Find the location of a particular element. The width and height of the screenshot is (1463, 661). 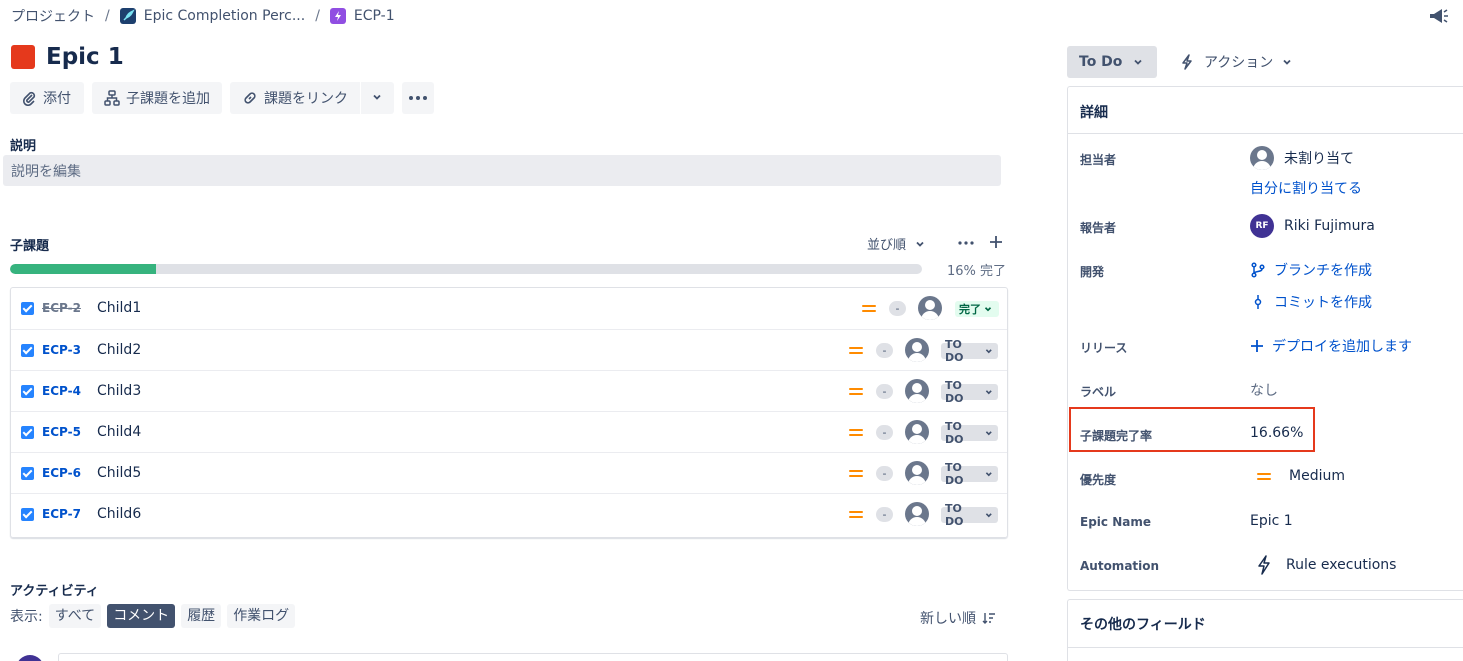

issue-type-icon is located at coordinates (23, 57).